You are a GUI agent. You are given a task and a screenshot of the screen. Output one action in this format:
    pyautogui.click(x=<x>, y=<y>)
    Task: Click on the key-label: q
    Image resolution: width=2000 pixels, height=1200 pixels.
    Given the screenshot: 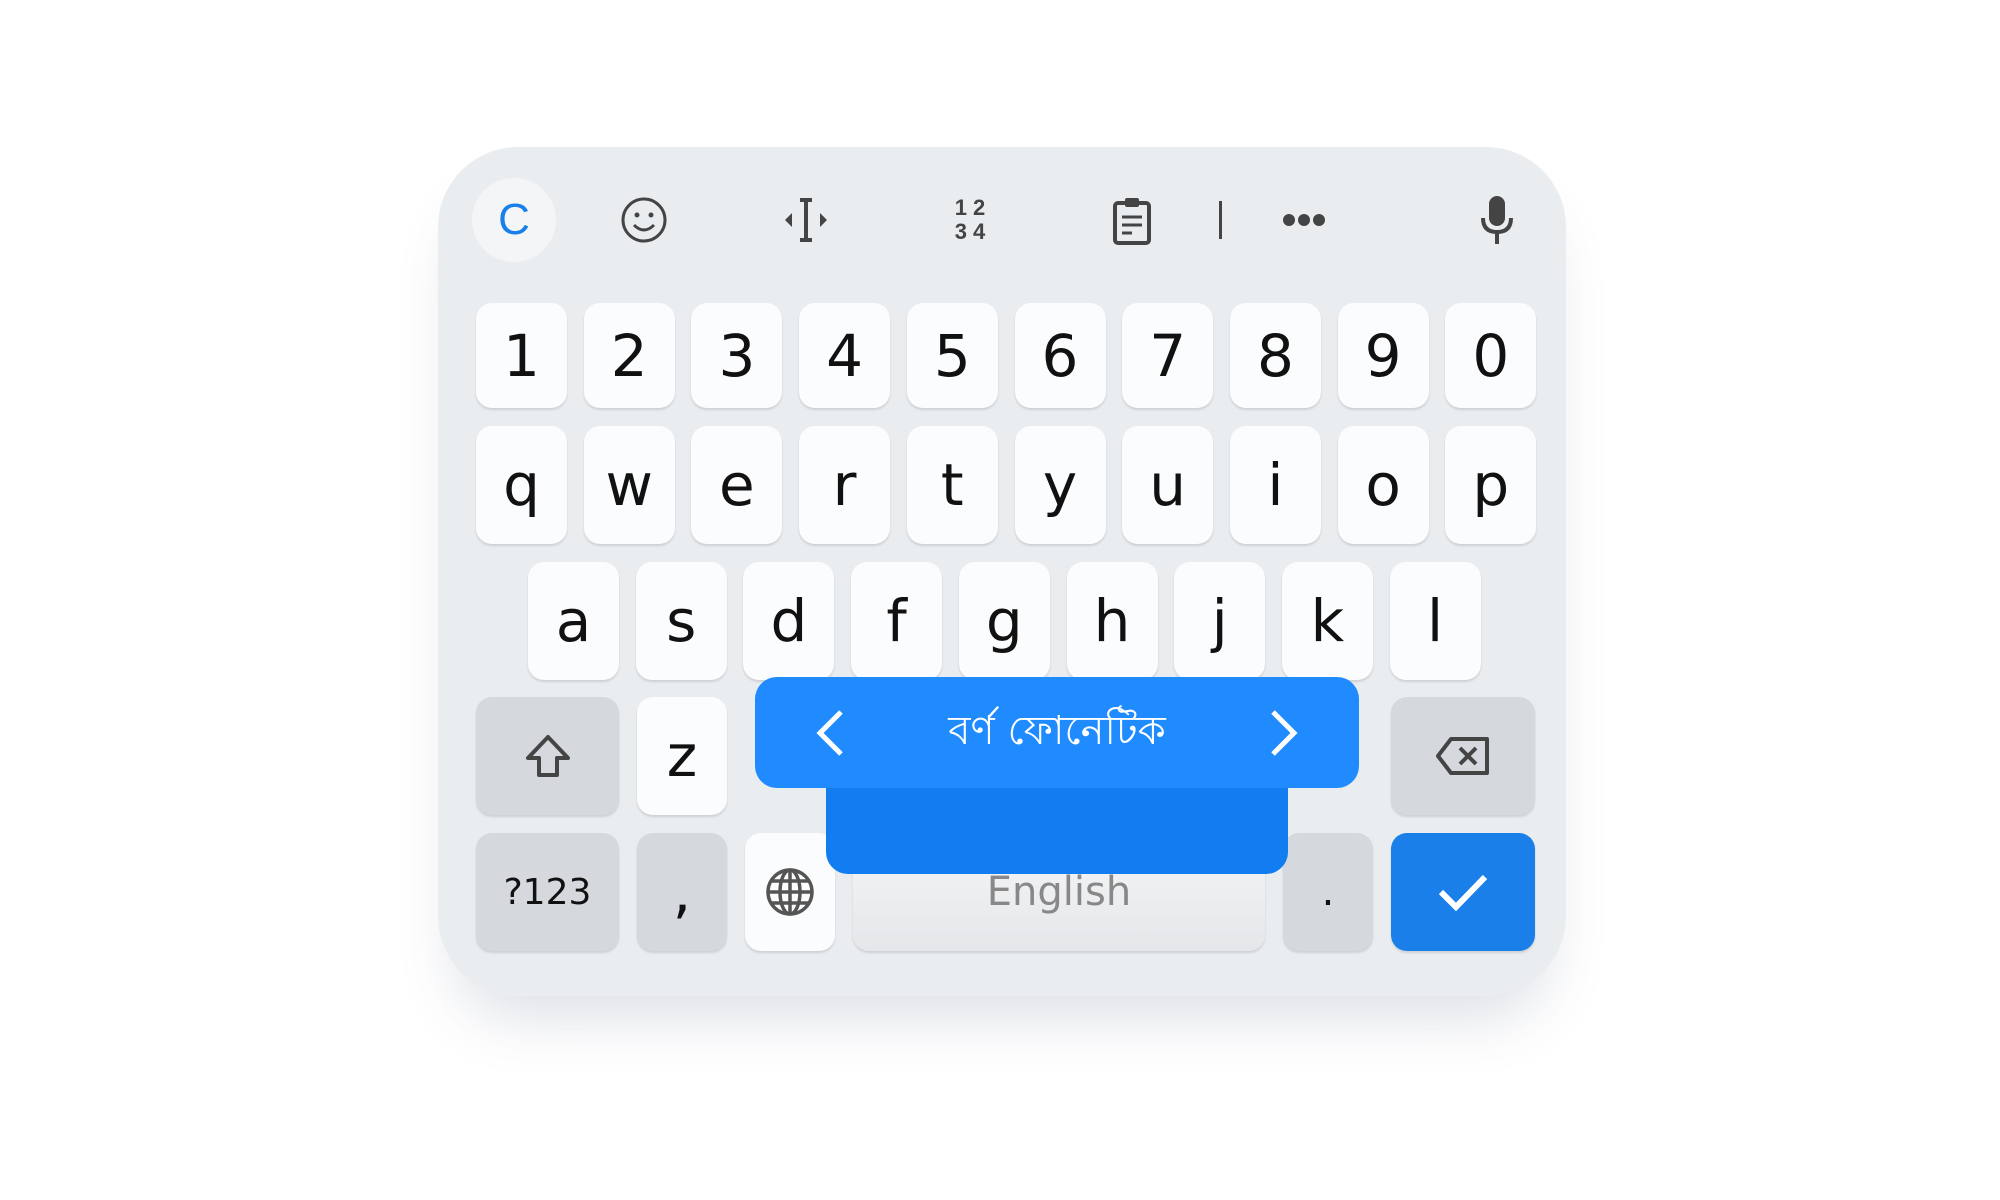 What is the action you would take?
    pyautogui.click(x=521, y=485)
    